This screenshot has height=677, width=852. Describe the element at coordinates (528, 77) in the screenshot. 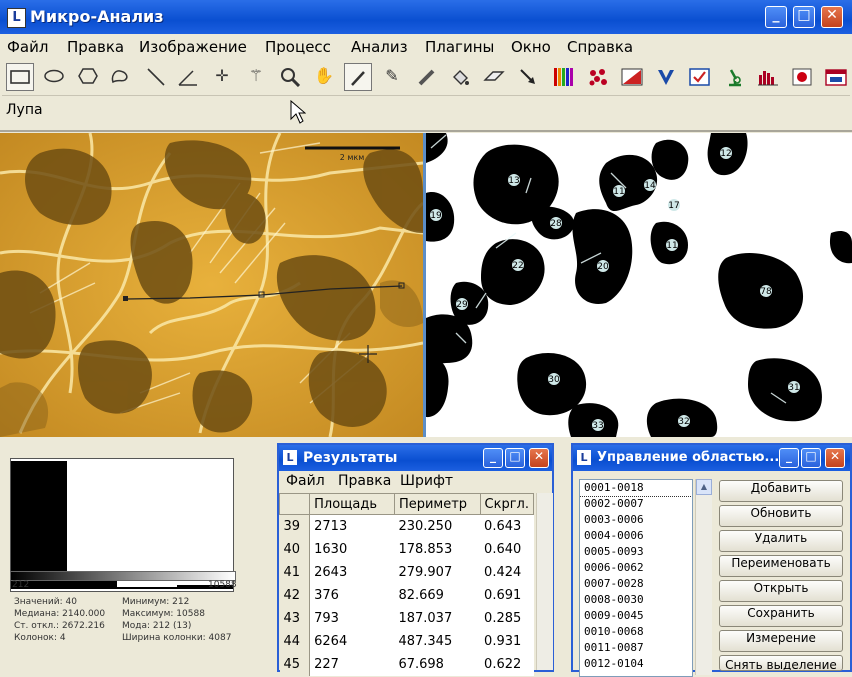

I see `arrow-tool` at that location.